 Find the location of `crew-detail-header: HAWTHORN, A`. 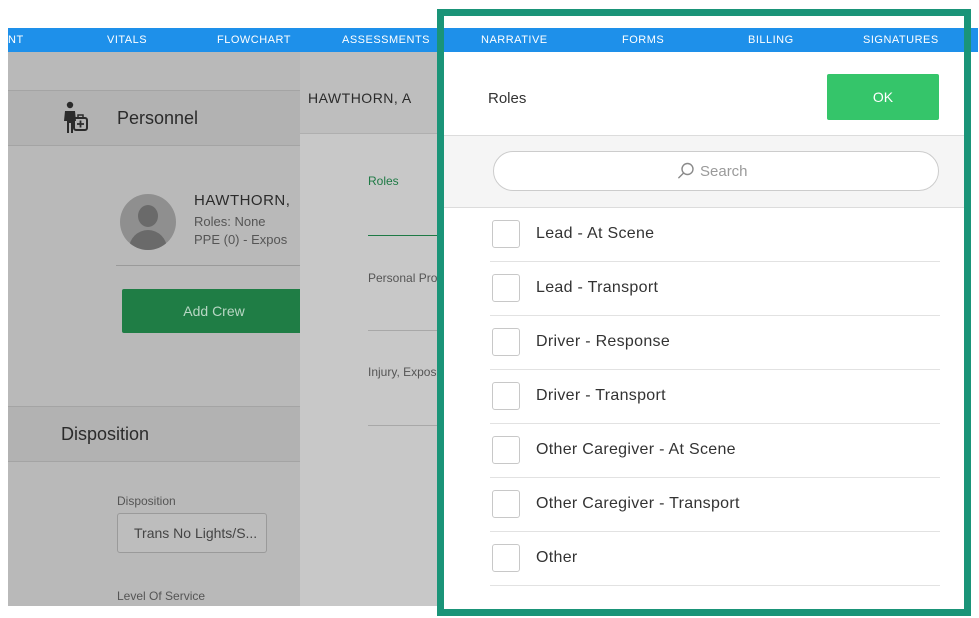

crew-detail-header: HAWTHORN, A is located at coordinates (370, 93).